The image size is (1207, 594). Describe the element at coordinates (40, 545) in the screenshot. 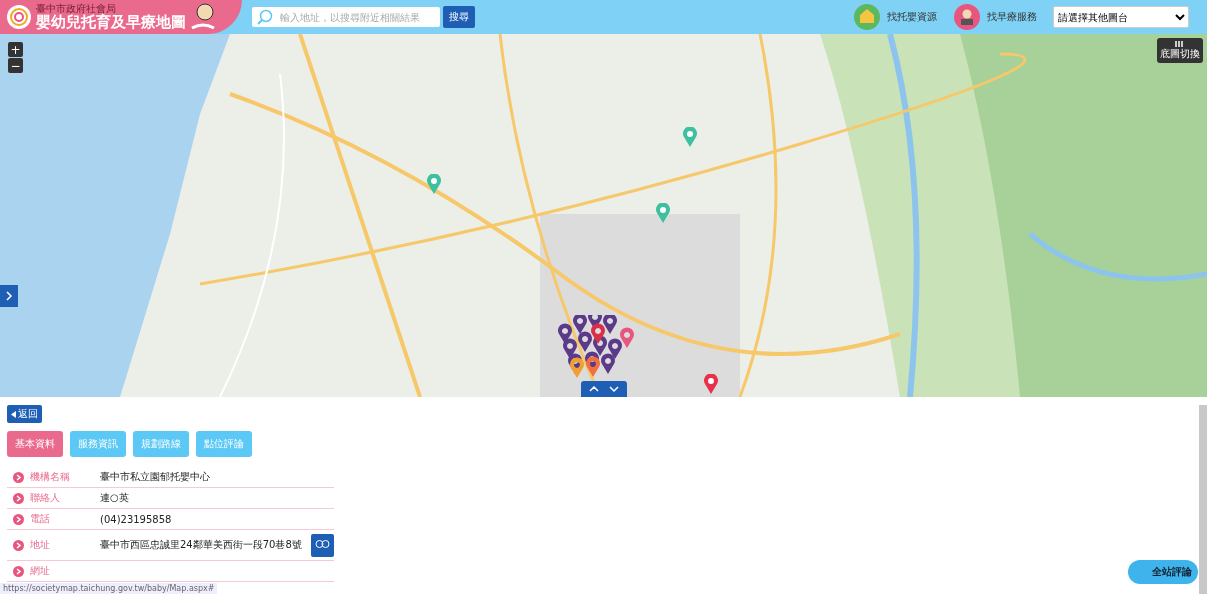

I see `field-label: 地址` at that location.